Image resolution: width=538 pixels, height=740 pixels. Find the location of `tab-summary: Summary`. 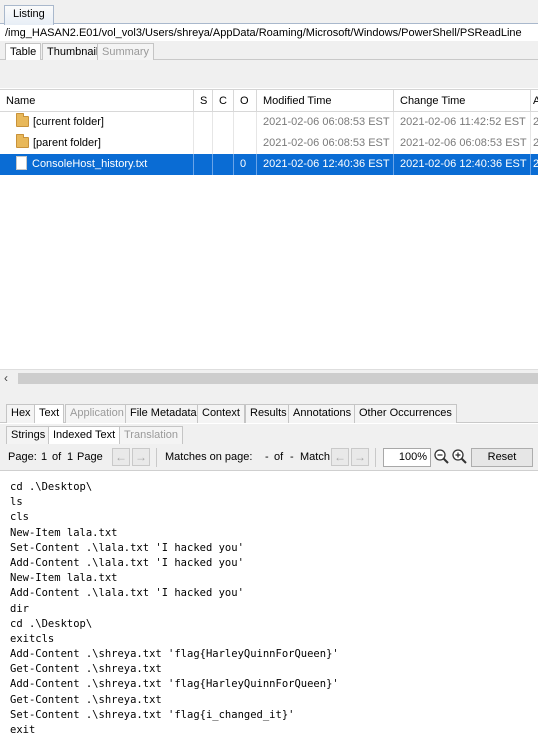

tab-summary: Summary is located at coordinates (126, 52).